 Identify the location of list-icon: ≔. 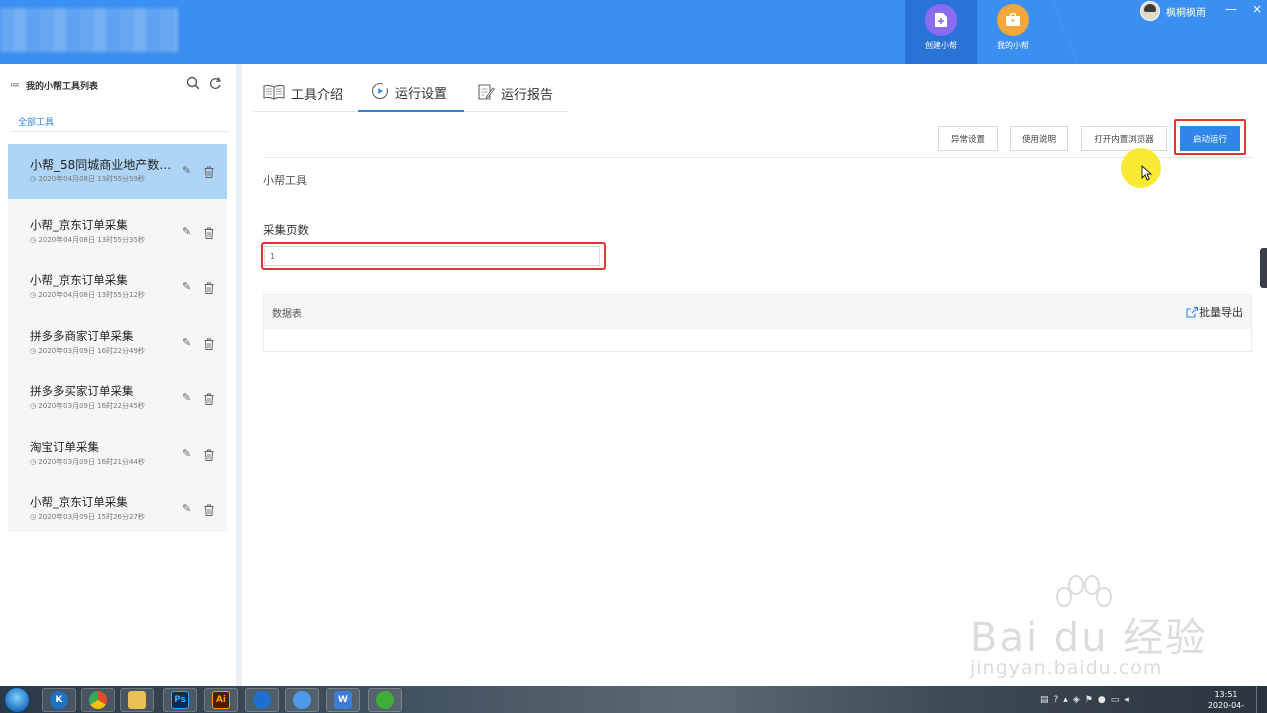
(15, 85).